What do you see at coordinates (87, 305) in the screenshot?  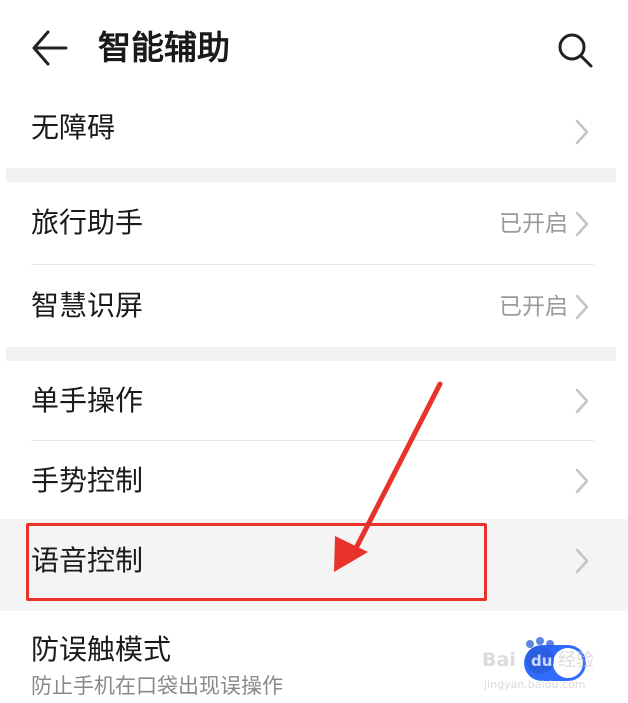 I see `row-label: 智慧识屏` at bounding box center [87, 305].